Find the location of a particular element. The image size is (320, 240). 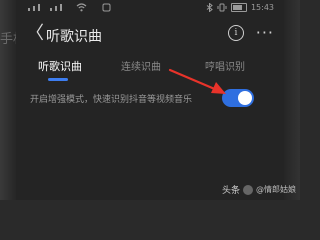

annotation-arrow is located at coordinates (197, 81).